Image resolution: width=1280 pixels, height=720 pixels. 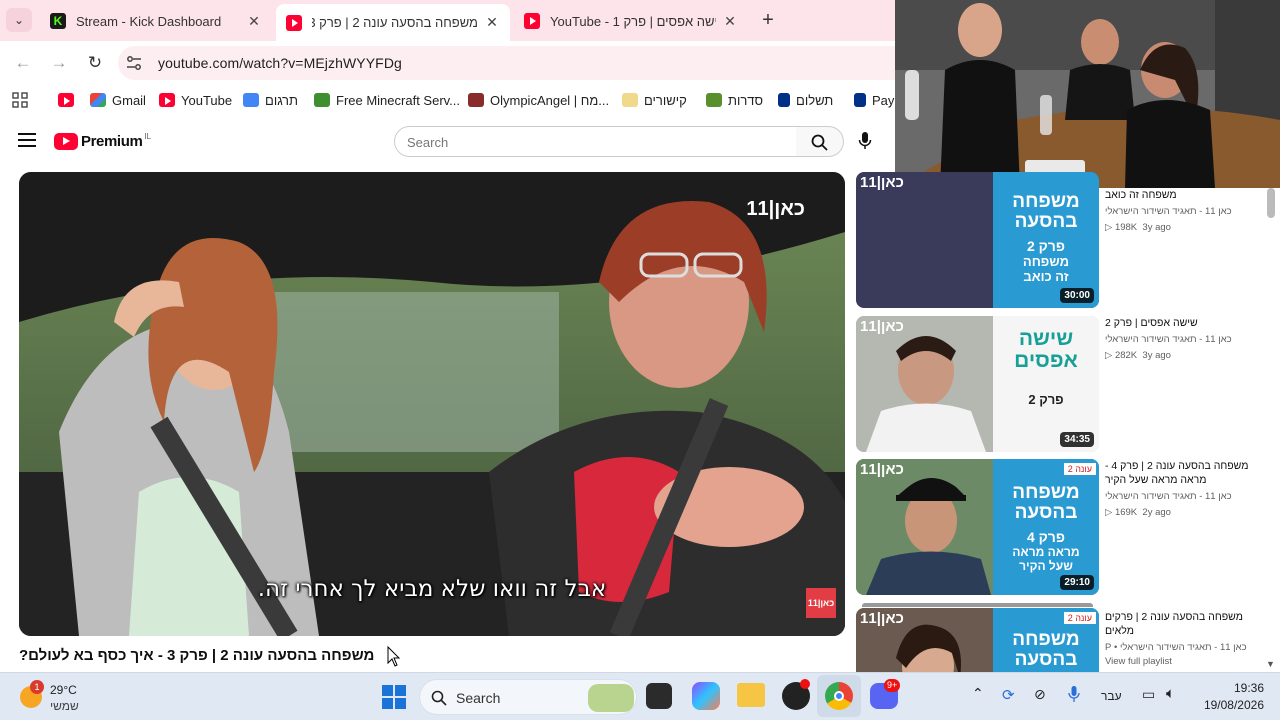 I want to click on site-info-tune-icon, so click(x=134, y=64).